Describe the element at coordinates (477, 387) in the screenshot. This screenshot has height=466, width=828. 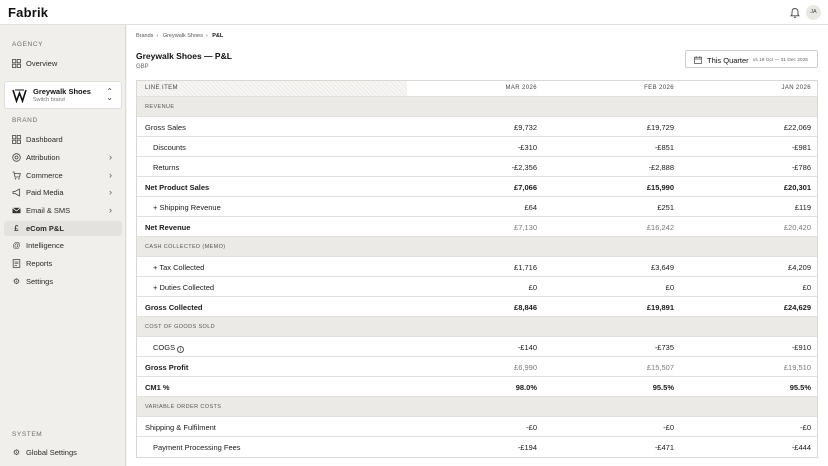
I see `table-row: CM1 % 98.0% 95.5% 95.5%` at that location.